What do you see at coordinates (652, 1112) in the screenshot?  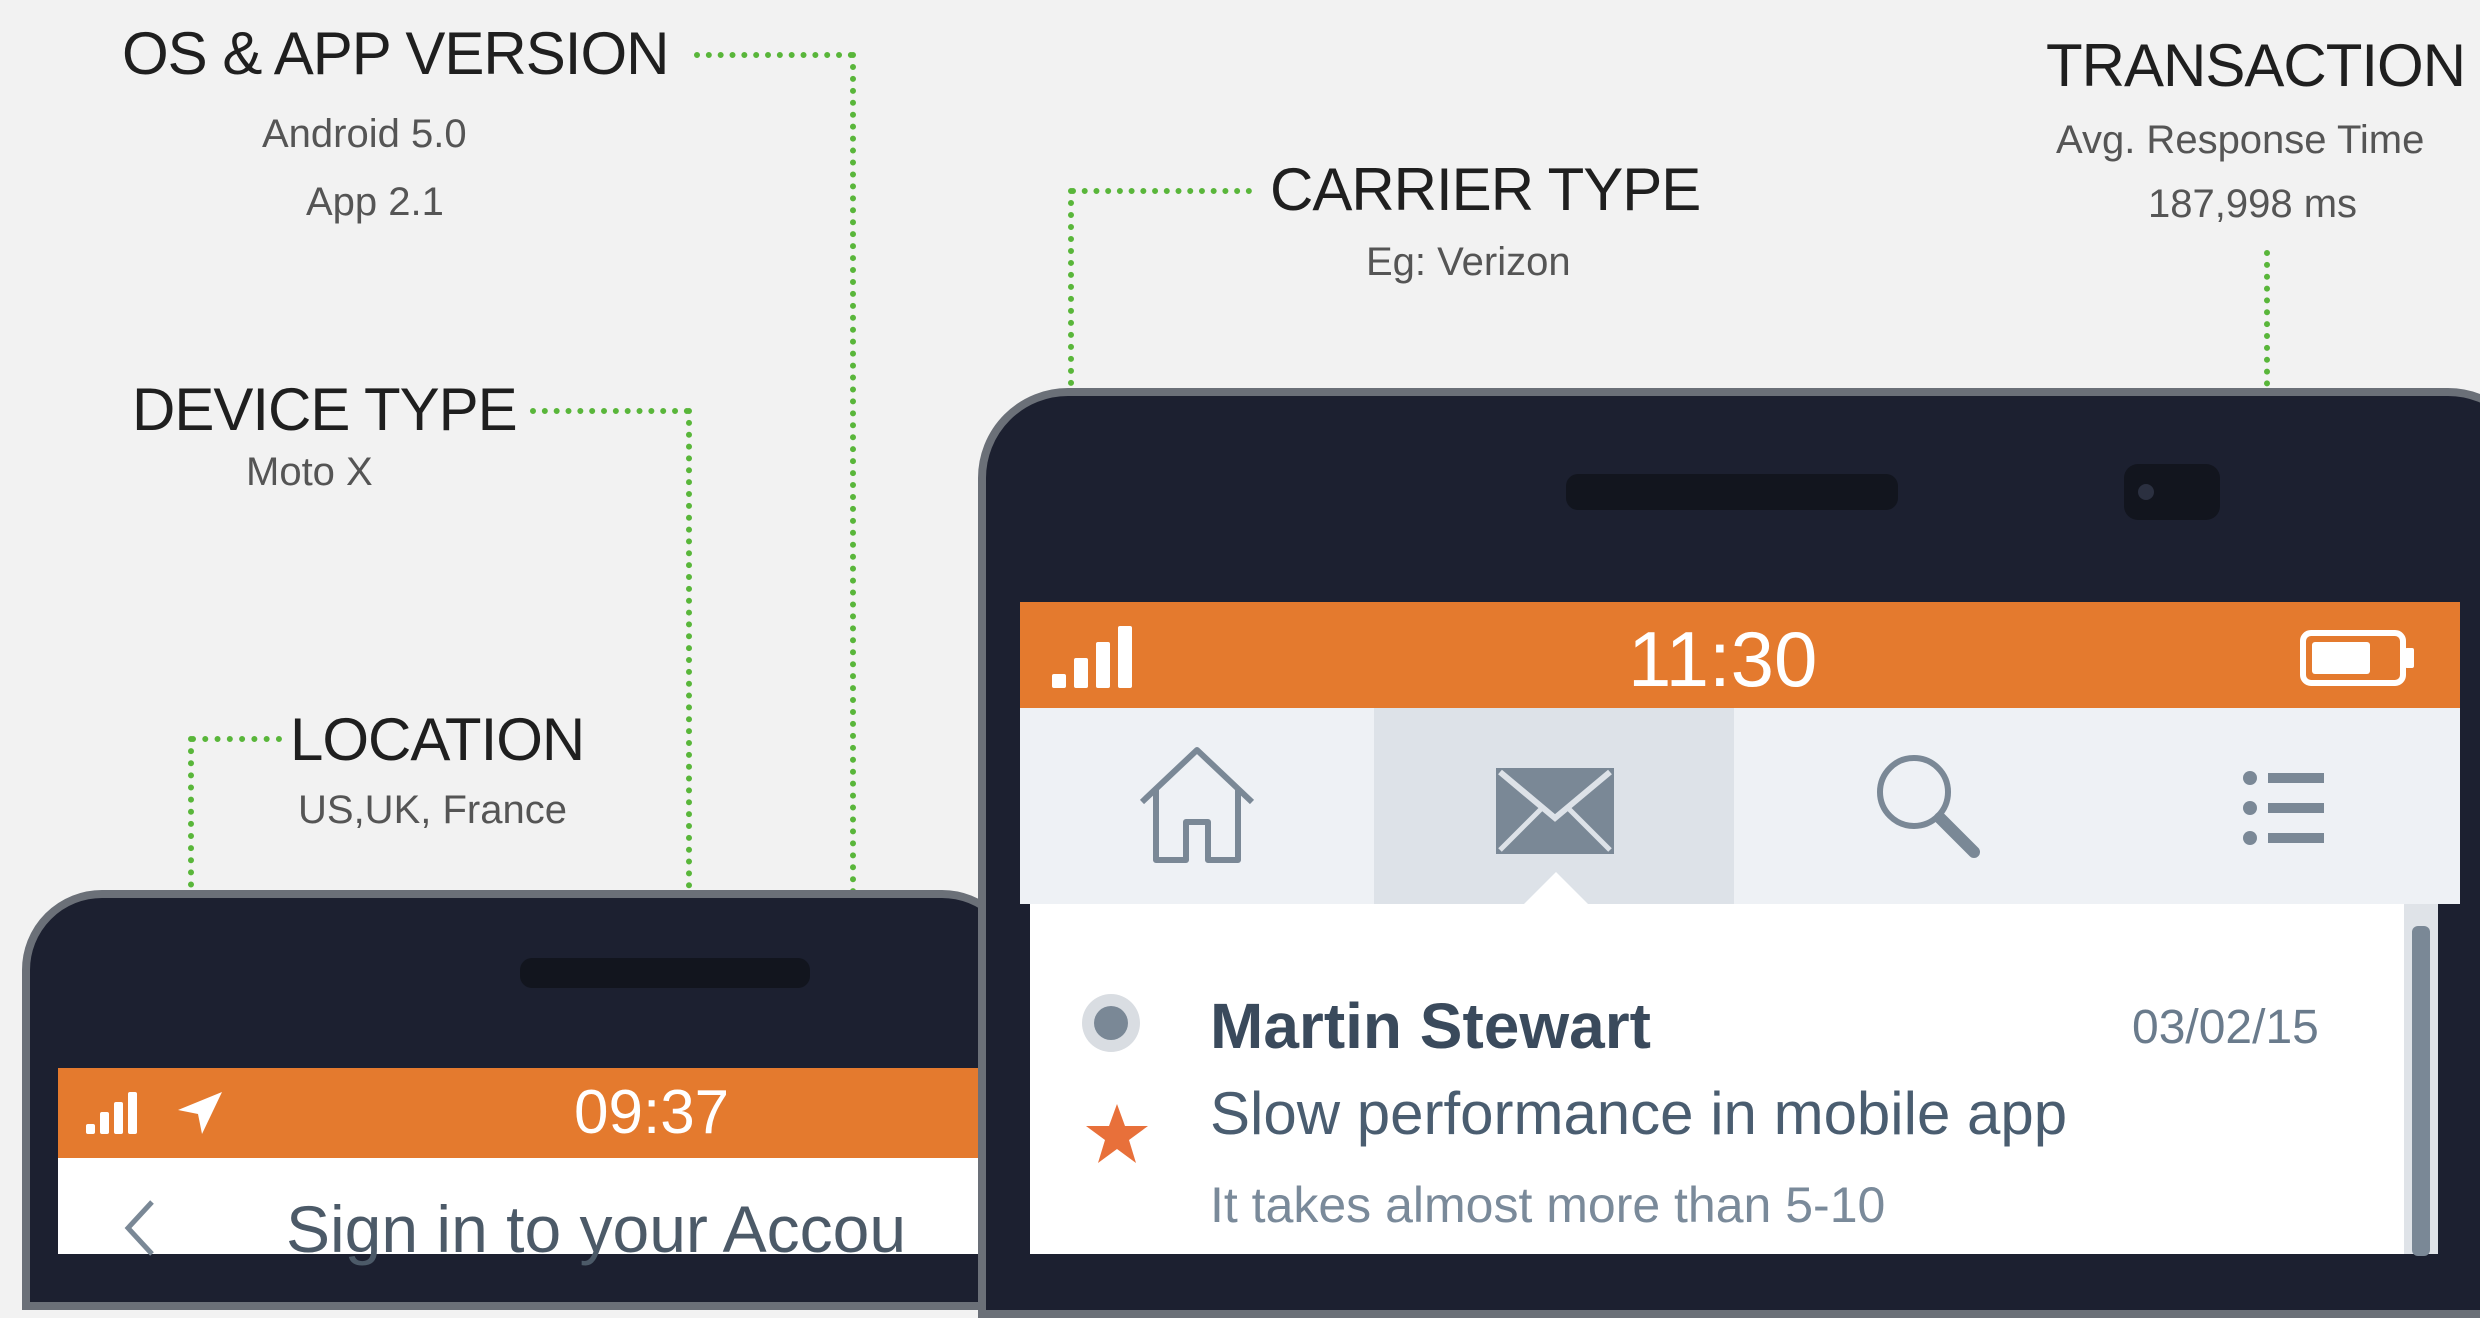 I see `left-status-time: 09:37` at bounding box center [652, 1112].